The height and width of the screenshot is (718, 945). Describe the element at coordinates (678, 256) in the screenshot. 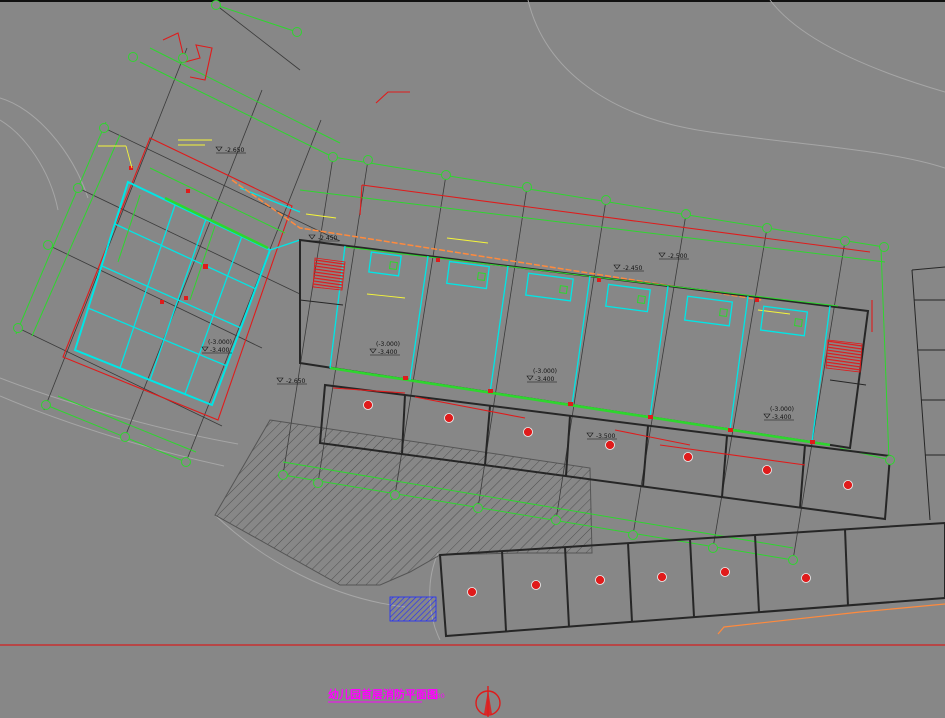

I see `elevation-label: -2.500` at that location.